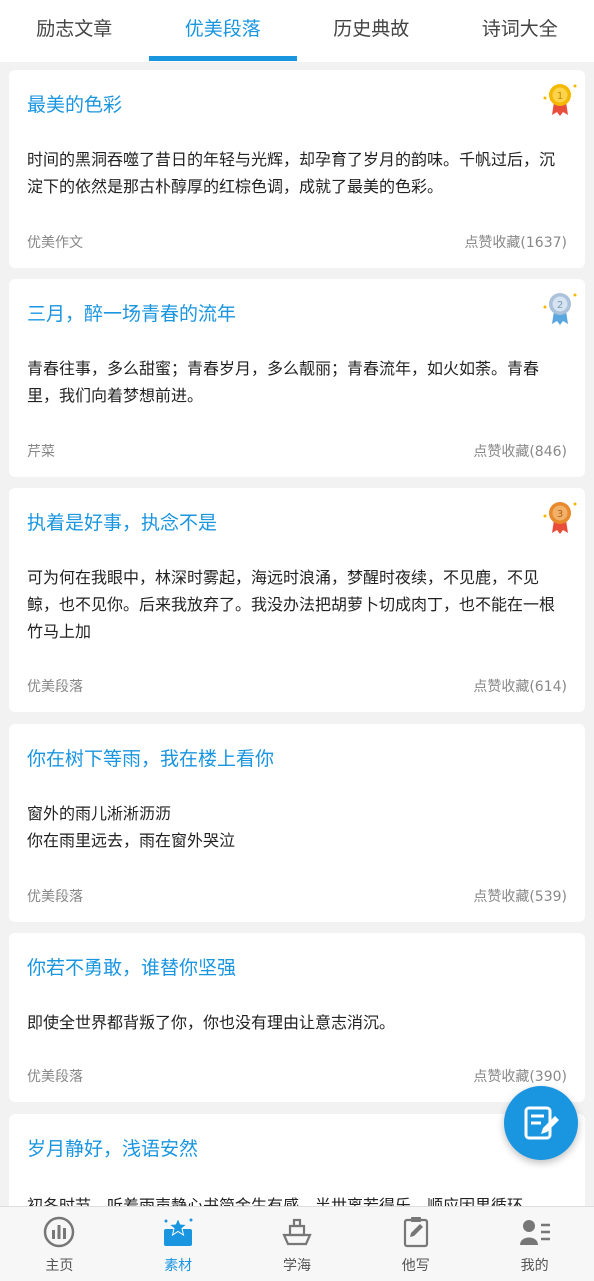  Describe the element at coordinates (371, 31) in the screenshot. I see `tab-historical-allusions: 历史典故` at that location.